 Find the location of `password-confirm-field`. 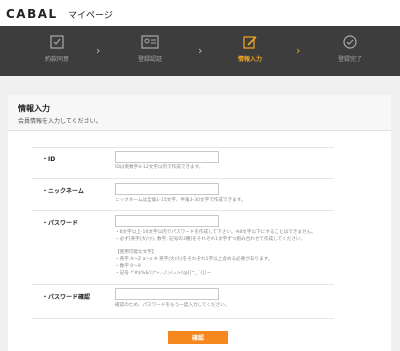

password-confirm-field is located at coordinates (167, 294).